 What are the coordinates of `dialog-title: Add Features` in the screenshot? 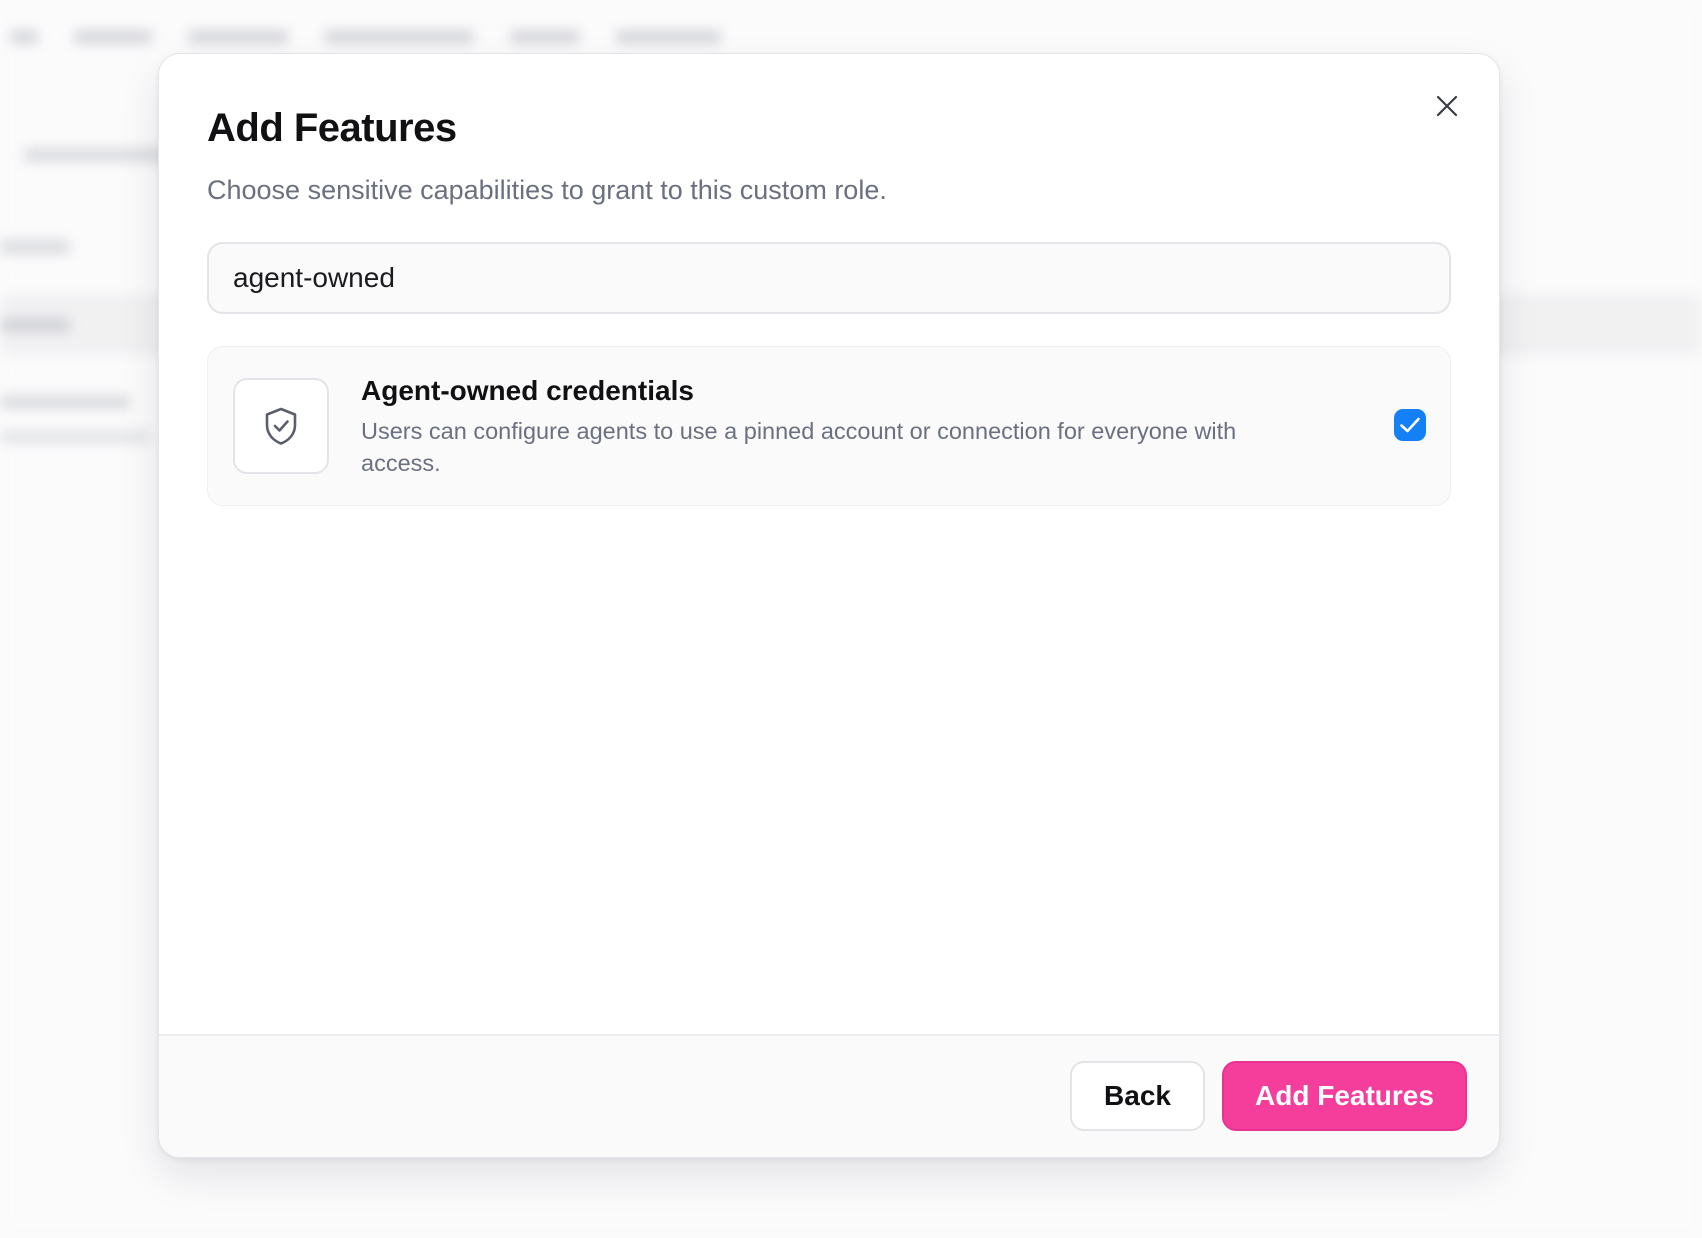 It's located at (332, 128).